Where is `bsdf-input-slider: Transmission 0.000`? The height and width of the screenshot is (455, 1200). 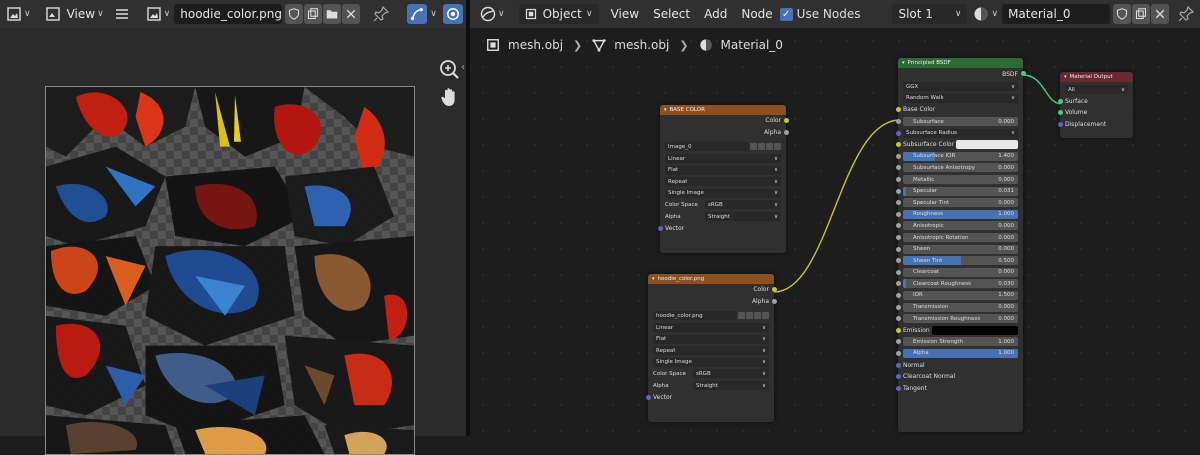
bsdf-input-slider: Transmission 0.000 is located at coordinates (959, 307).